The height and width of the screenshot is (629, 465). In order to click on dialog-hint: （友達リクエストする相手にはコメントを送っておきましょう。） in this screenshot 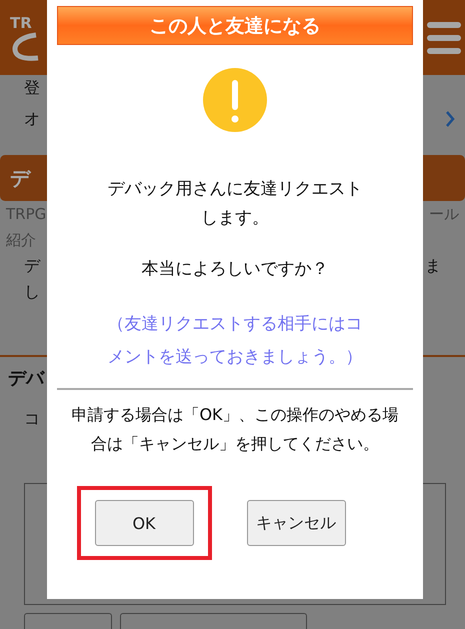, I will do `click(235, 341)`.